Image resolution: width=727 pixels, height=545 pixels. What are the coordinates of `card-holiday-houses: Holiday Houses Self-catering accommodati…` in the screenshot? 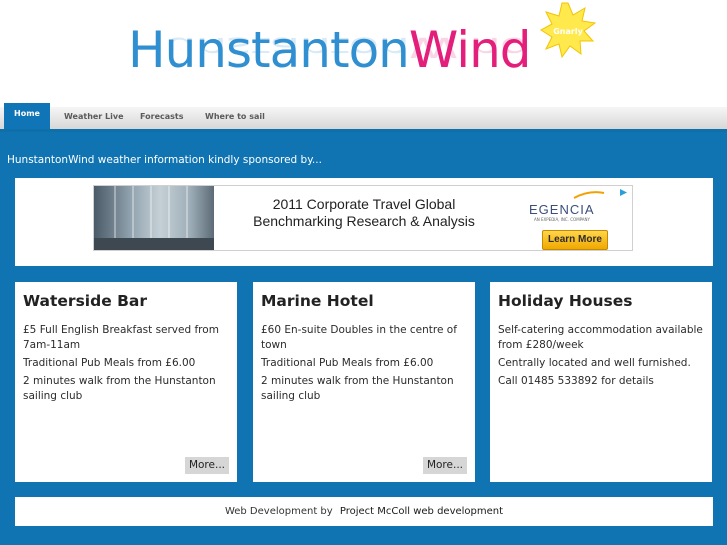 It's located at (601, 382).